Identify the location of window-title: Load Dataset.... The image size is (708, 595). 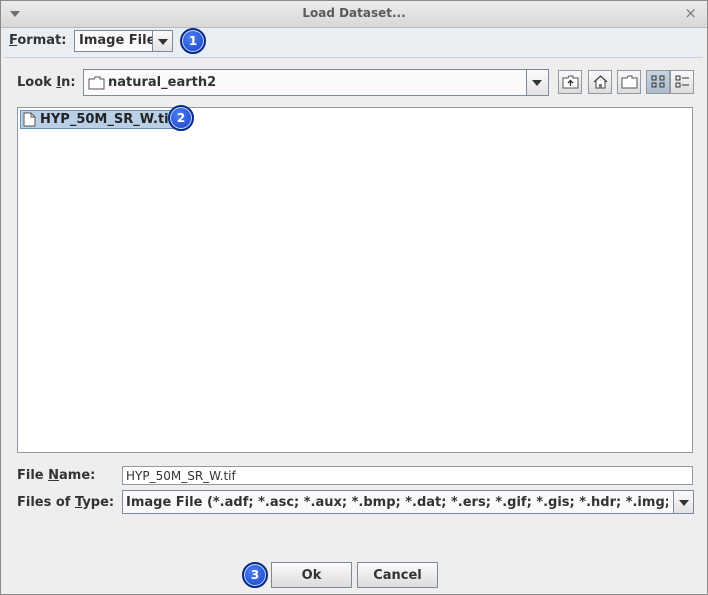
(354, 13).